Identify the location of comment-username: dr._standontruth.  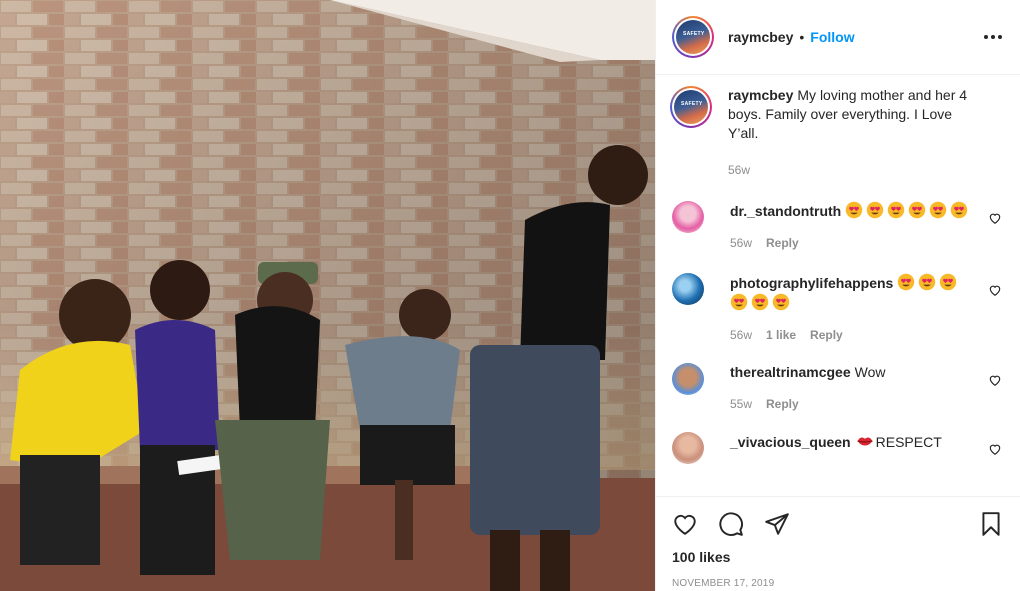
(785, 211).